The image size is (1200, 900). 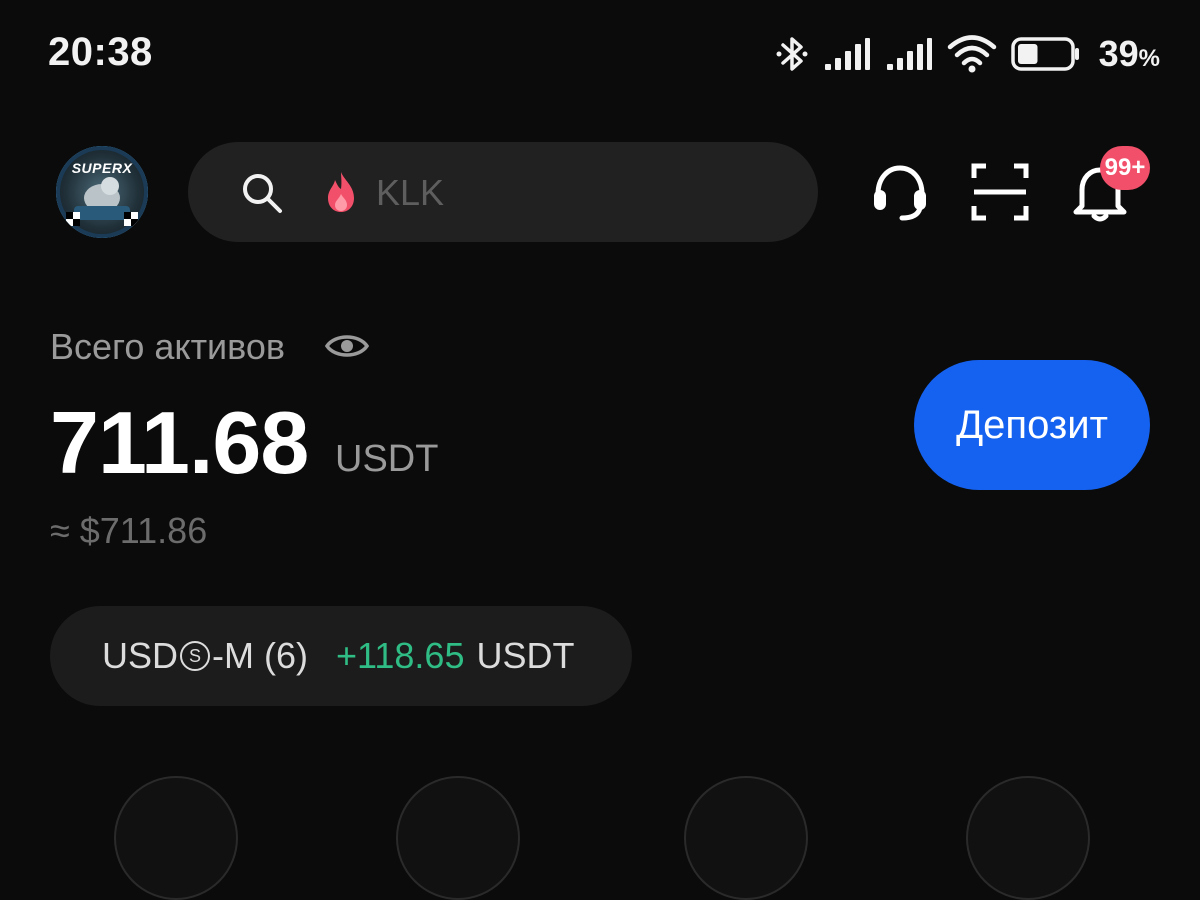 I want to click on status-icons: 39%, so click(x=967, y=54).